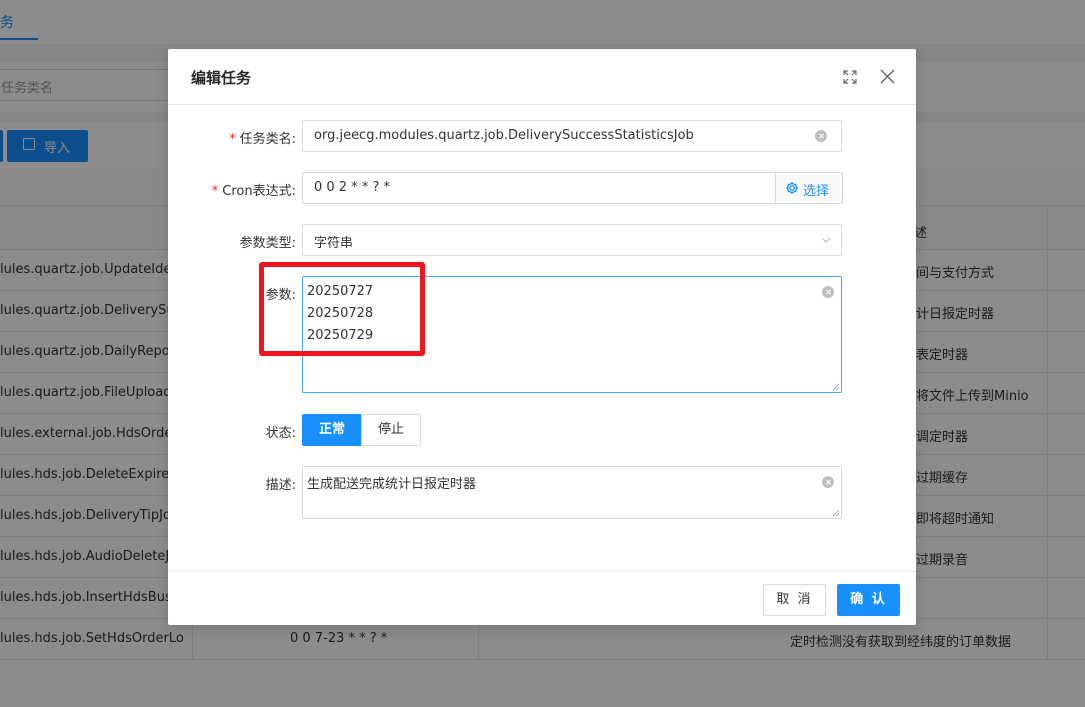 This screenshot has height=707, width=1085. Describe the element at coordinates (850, 77) in the screenshot. I see `fullscreen-icon` at that location.